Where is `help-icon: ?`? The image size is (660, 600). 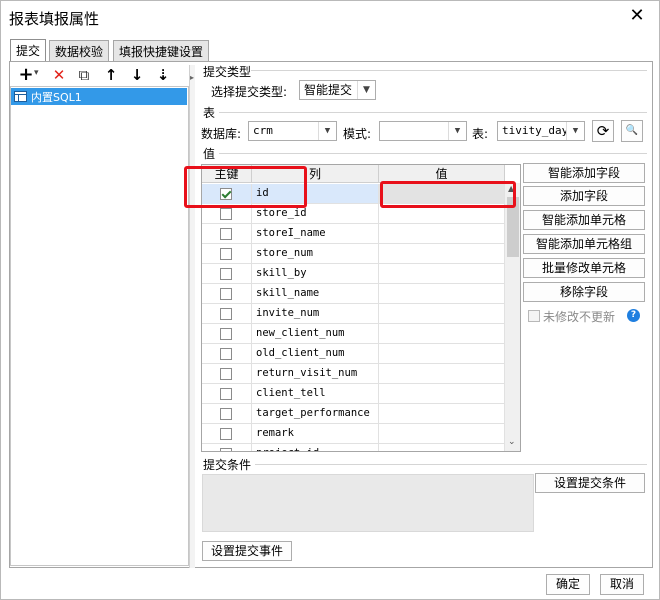
help-icon: ? is located at coordinates (633, 315).